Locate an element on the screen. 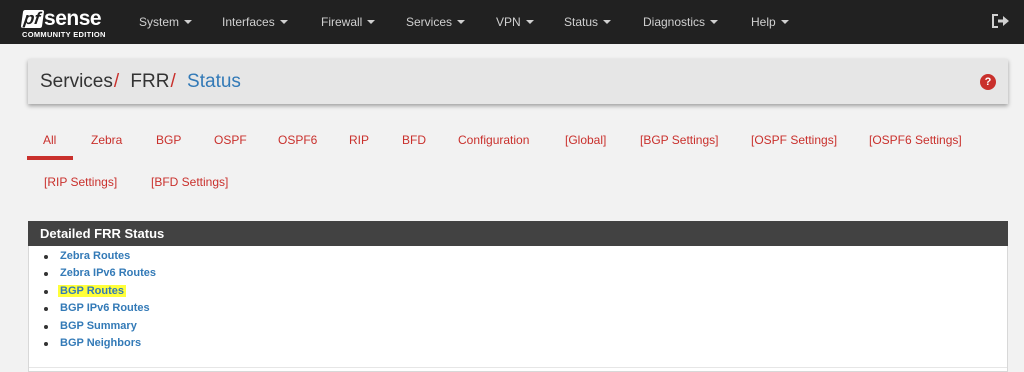 This screenshot has width=1024, height=372. breadcrumb-services: Services is located at coordinates (76, 81).